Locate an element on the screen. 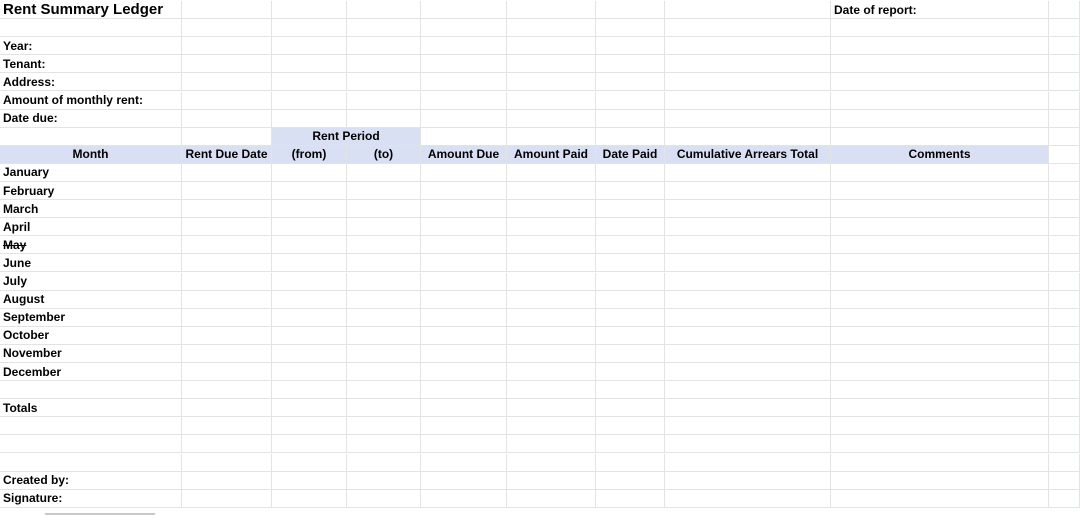  cell-r7-c0 is located at coordinates (91, 136).